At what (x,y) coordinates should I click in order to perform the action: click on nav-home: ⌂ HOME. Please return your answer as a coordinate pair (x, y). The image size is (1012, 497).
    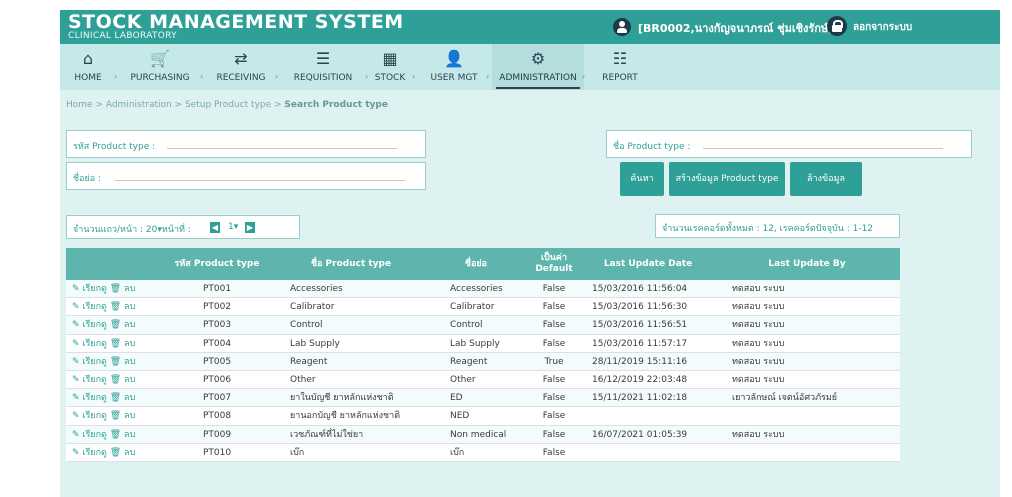
    Looking at the image, I should click on (88, 67).